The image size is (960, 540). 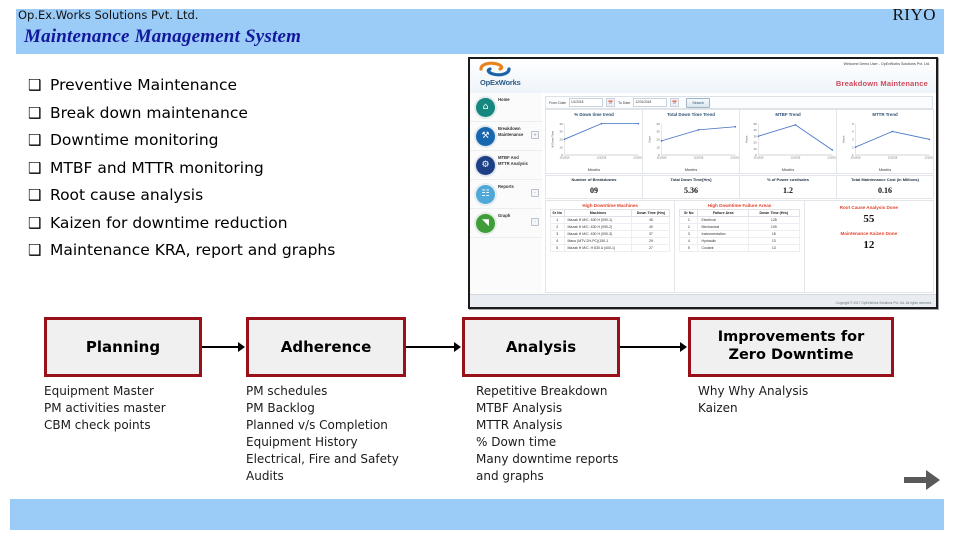 I want to click on table-cell: 2, so click(x=689, y=227).